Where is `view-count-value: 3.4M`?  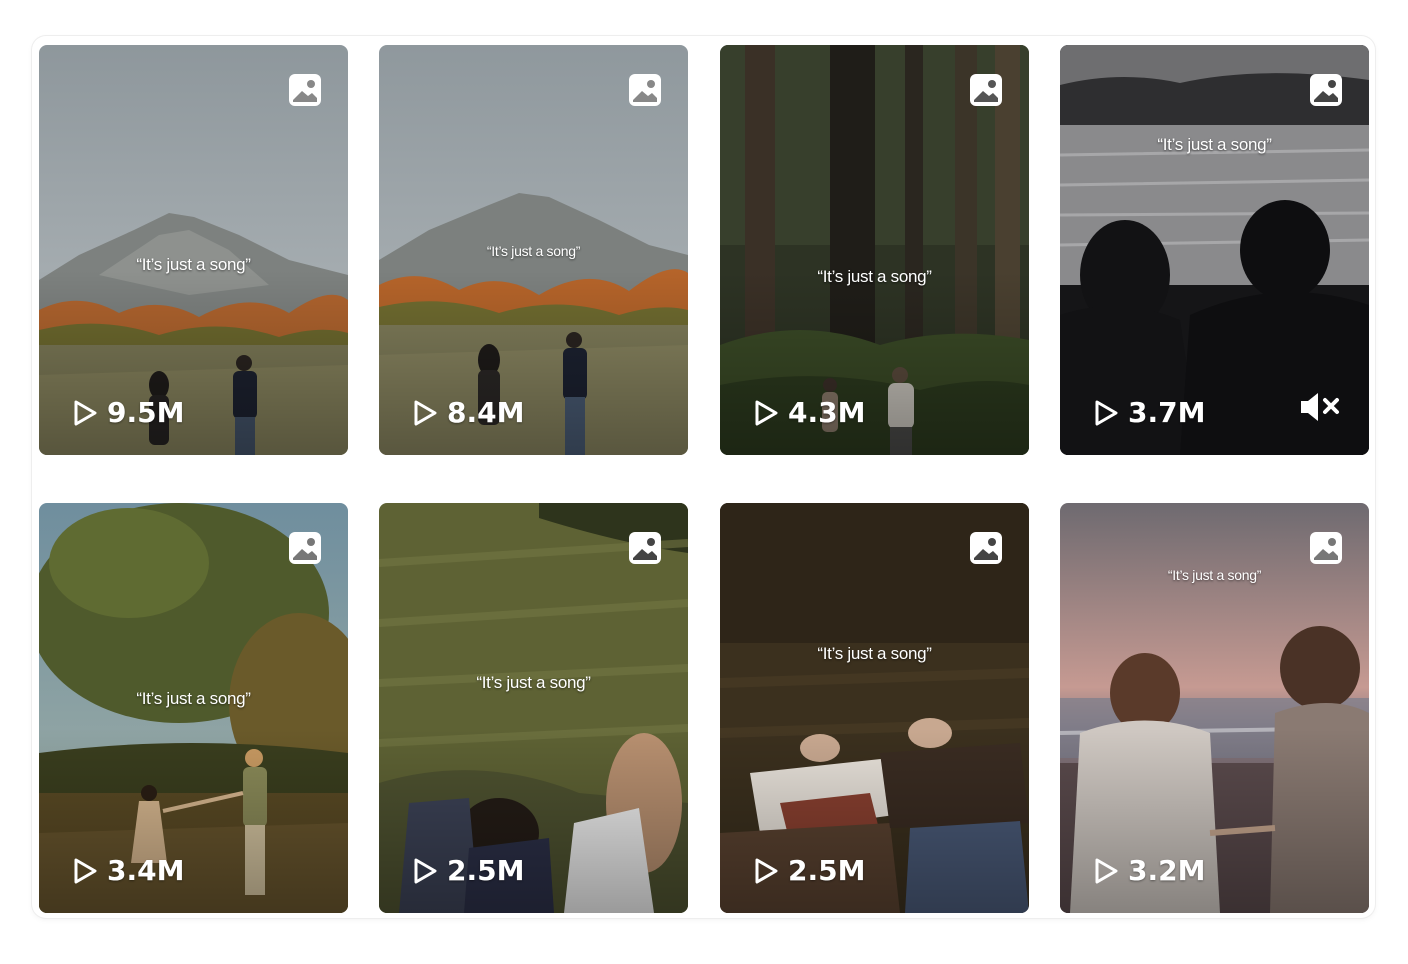 view-count-value: 3.4M is located at coordinates (146, 870).